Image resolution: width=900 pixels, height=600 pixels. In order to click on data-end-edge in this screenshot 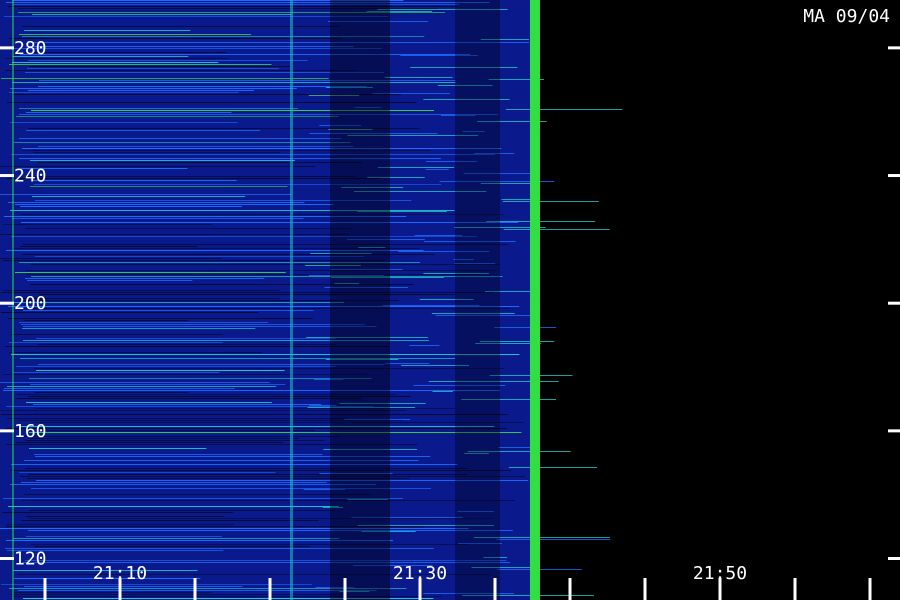, I will do `click(535, 300)`.